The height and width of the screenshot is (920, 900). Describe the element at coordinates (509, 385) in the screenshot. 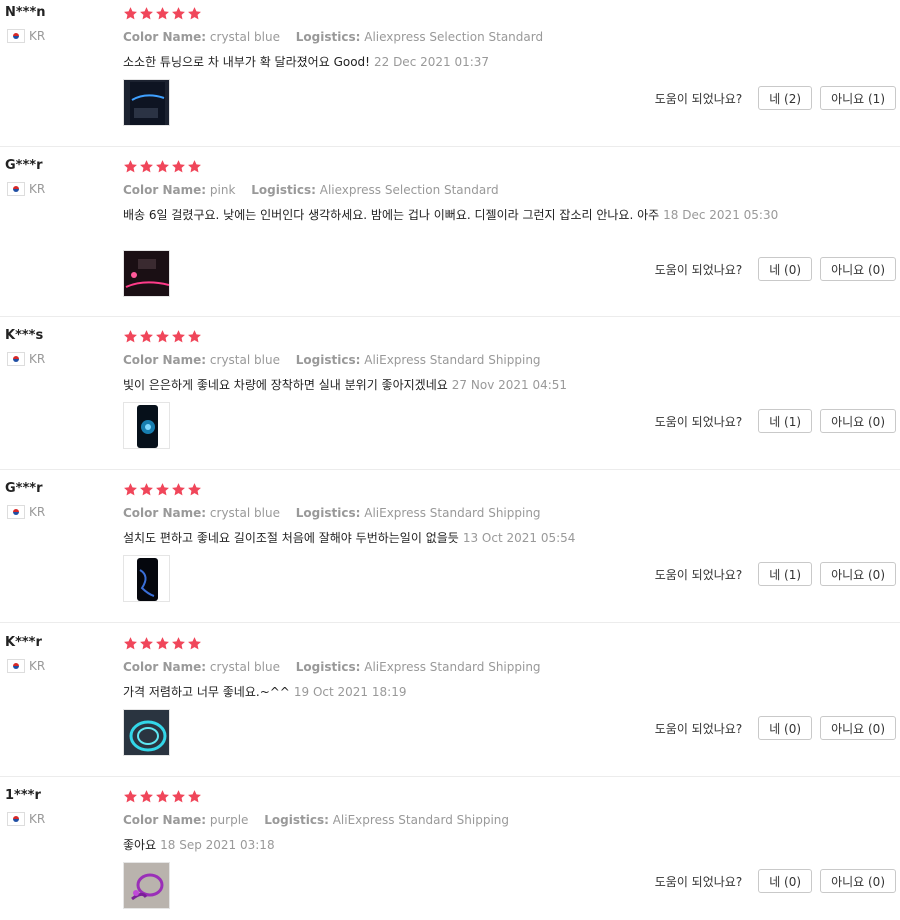

I see `review-date: 27 Nov 2021 04:51` at that location.